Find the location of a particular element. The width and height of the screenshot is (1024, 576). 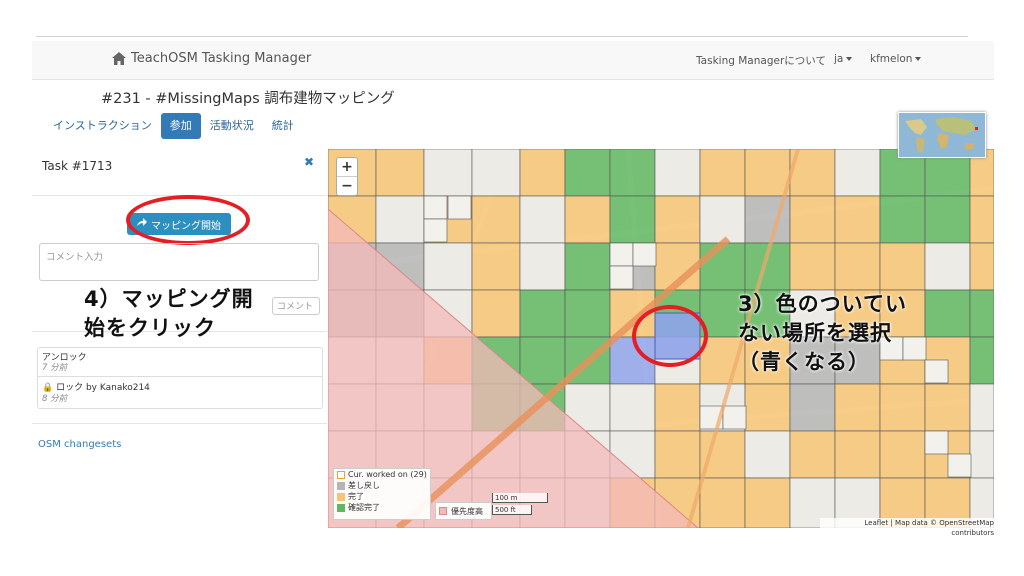

username-label: kfmelon is located at coordinates (891, 59).